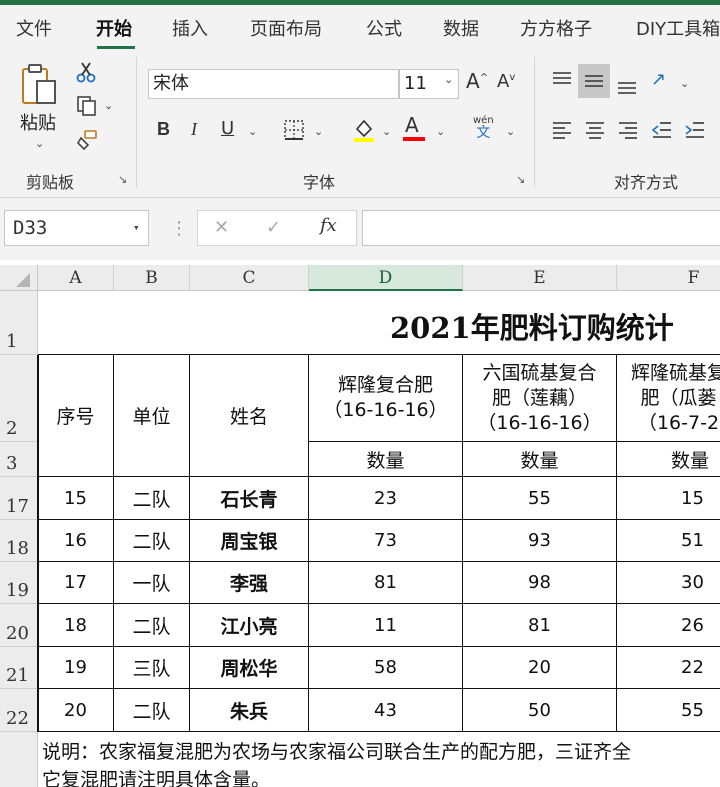 The width and height of the screenshot is (720, 787). I want to click on cell-name: 周宝银, so click(249, 541).